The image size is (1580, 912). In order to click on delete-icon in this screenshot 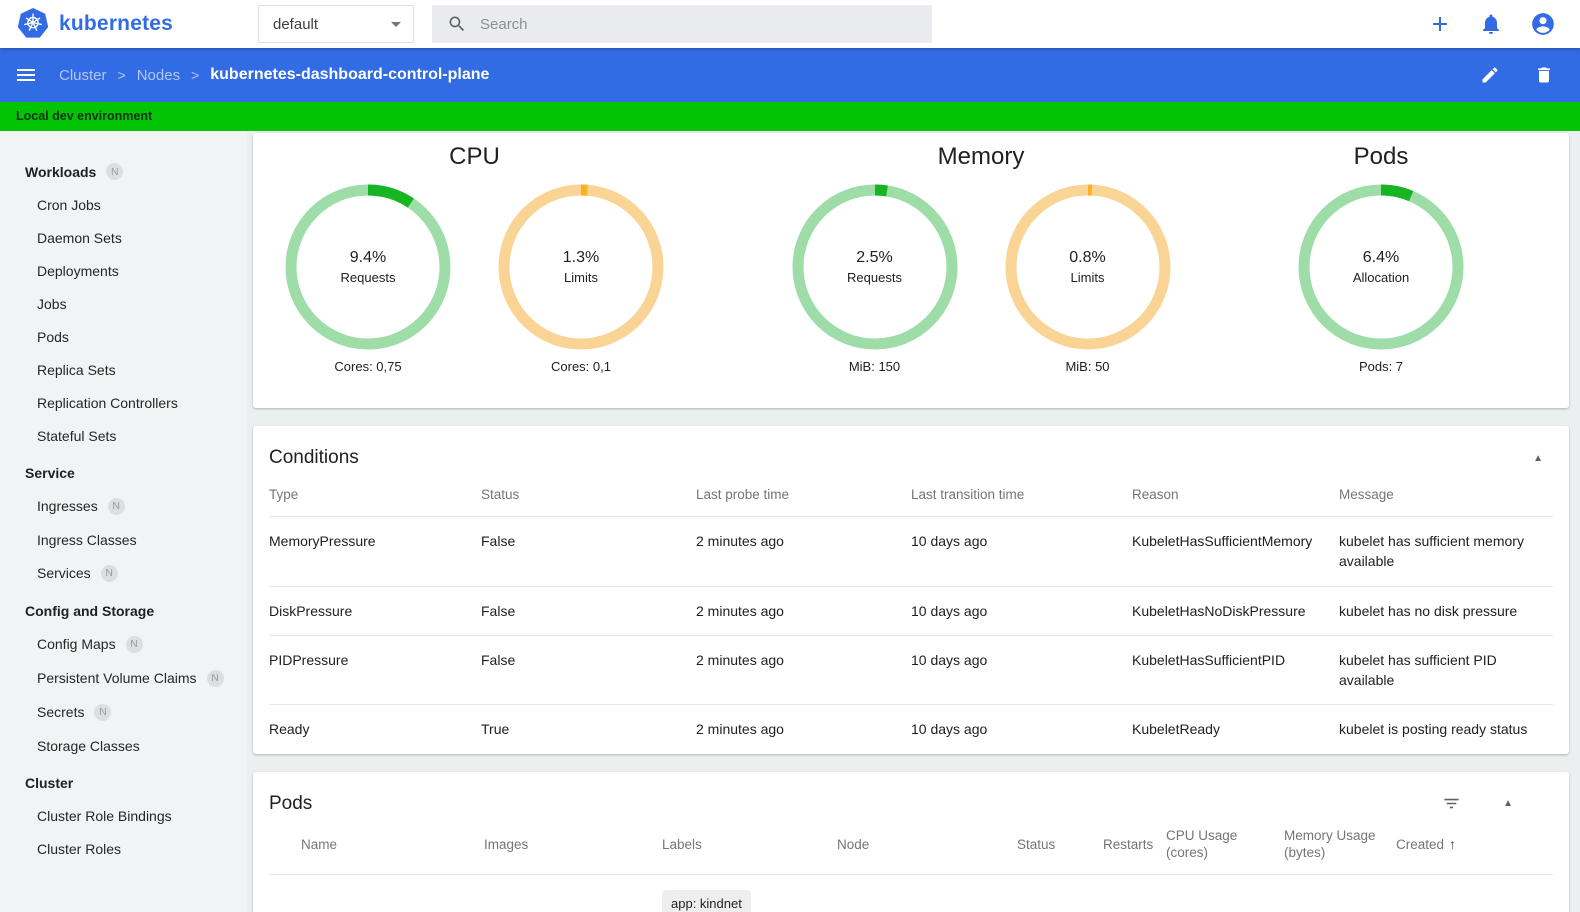, I will do `click(1544, 75)`.